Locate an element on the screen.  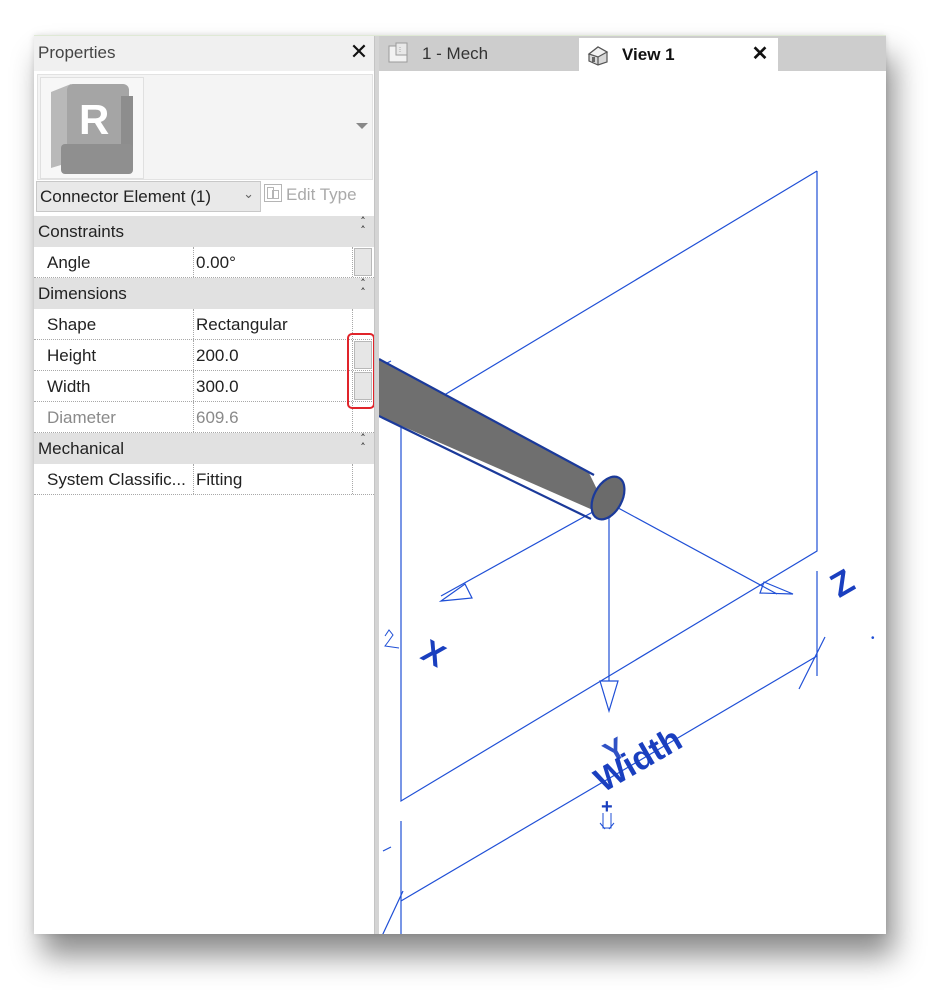
family-thumbnail: R is located at coordinates (92, 128).